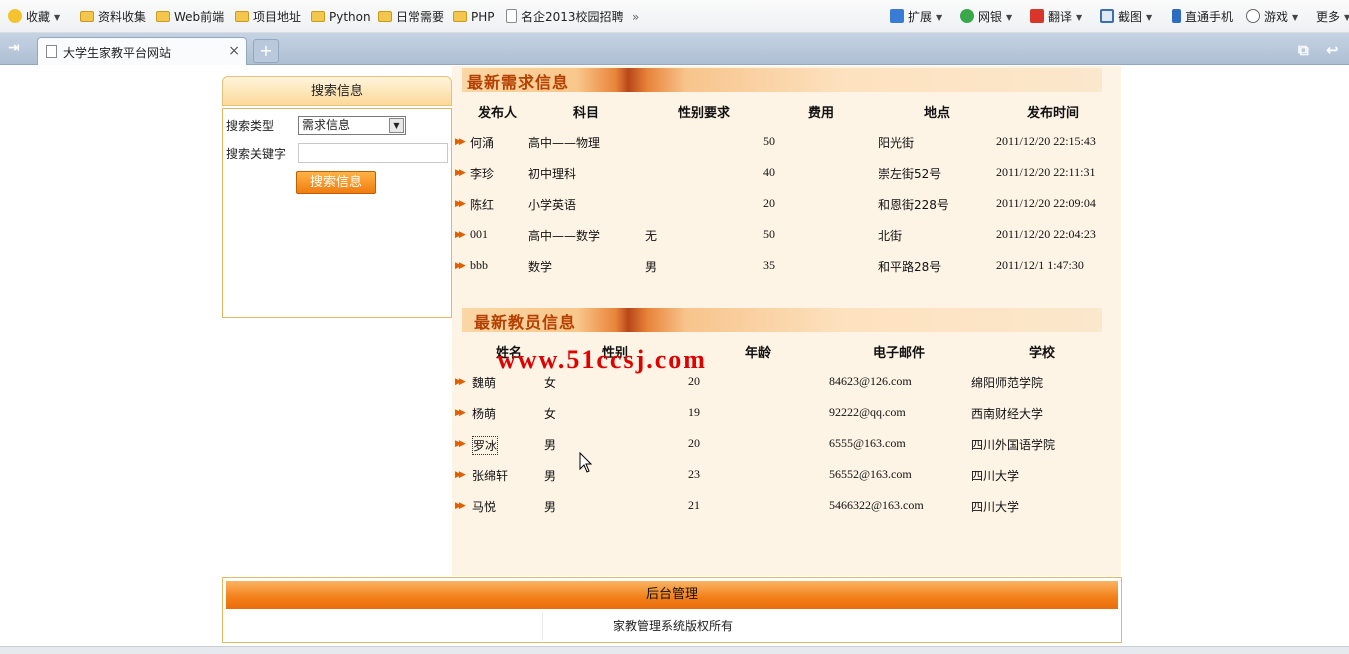 The height and width of the screenshot is (654, 1349). I want to click on toolbar-more: 更多 ▼, so click(1332, 17).